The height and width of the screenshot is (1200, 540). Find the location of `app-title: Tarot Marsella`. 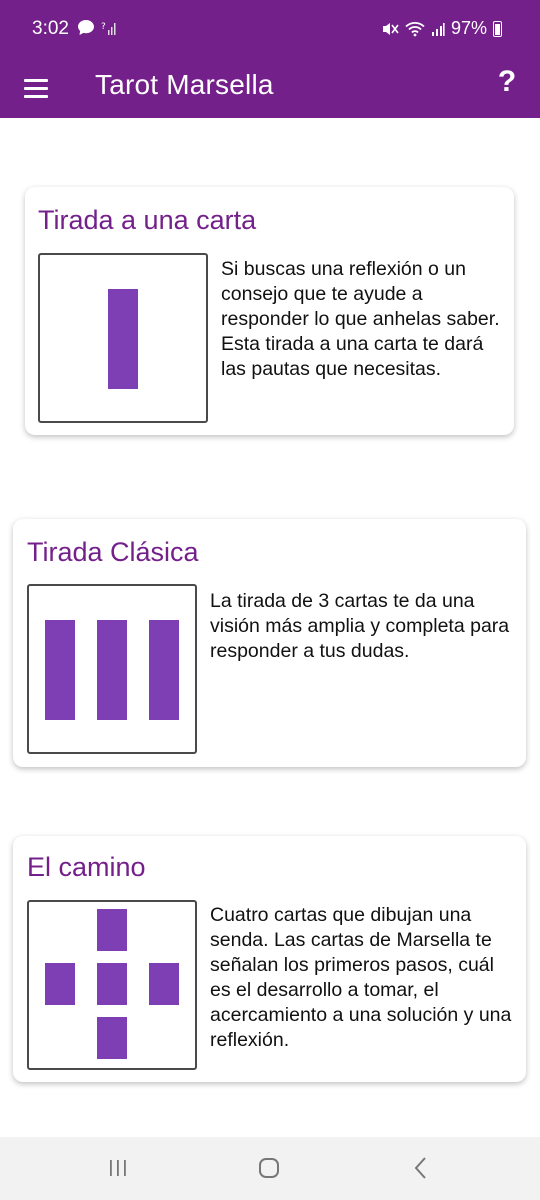

app-title: Tarot Marsella is located at coordinates (184, 84).